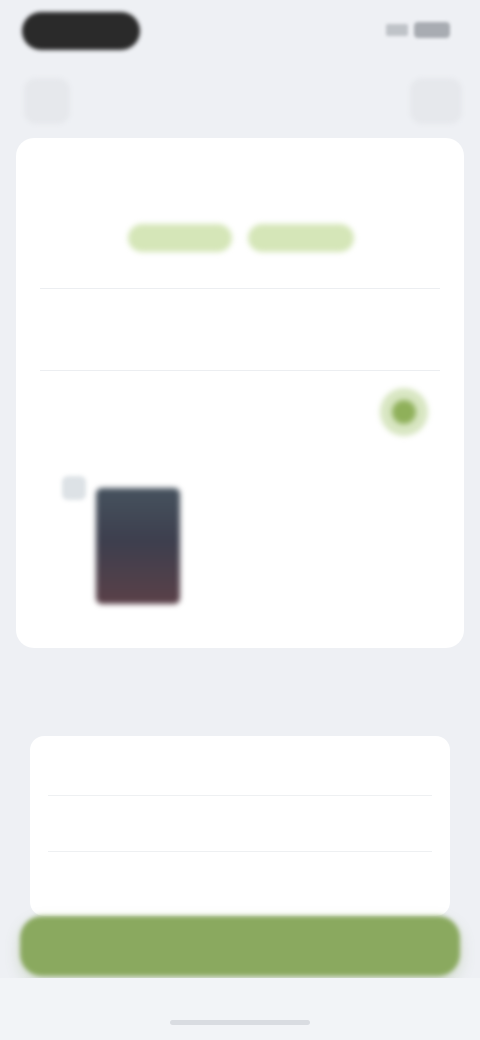  Describe the element at coordinates (436, 101) in the screenshot. I see `more-button` at that location.